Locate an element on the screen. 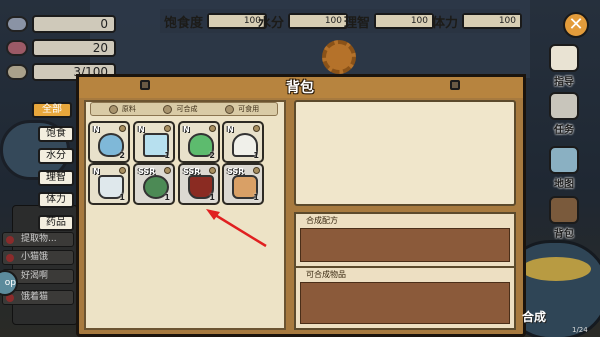 The image size is (600, 337). nav-label: 地图 is located at coordinates (564, 184).